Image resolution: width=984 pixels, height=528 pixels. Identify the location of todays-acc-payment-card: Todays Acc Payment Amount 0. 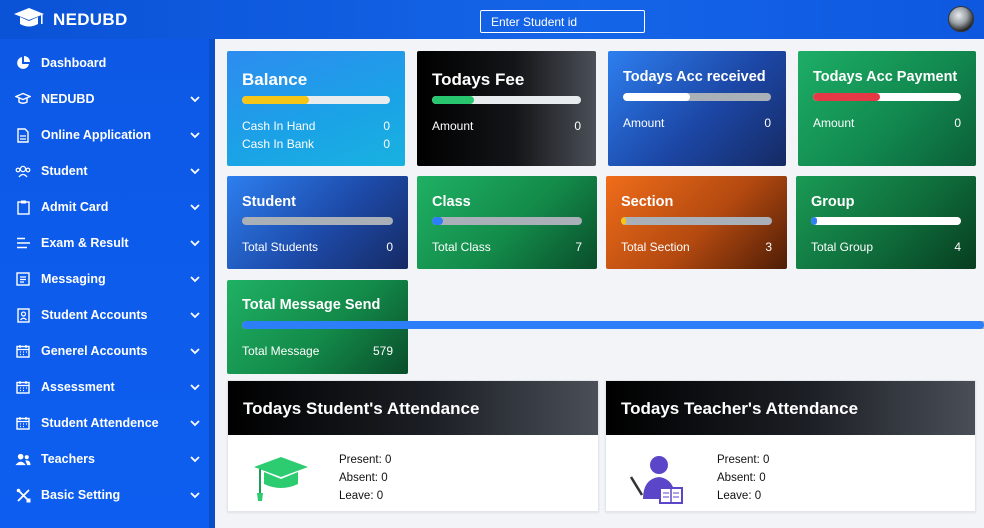
(887, 108).